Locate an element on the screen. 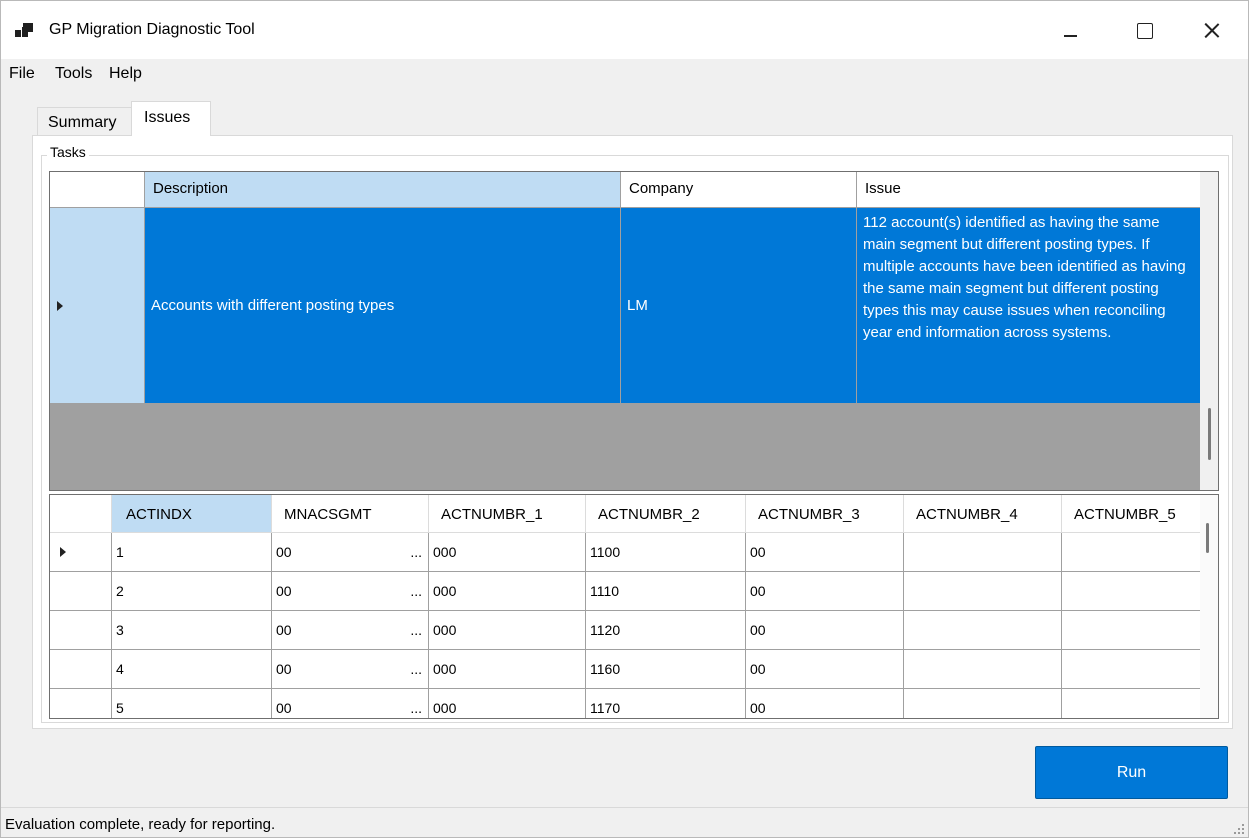 Image resolution: width=1249 pixels, height=838 pixels. column-header-mnacsgmt: MNACSGMT is located at coordinates (350, 514).